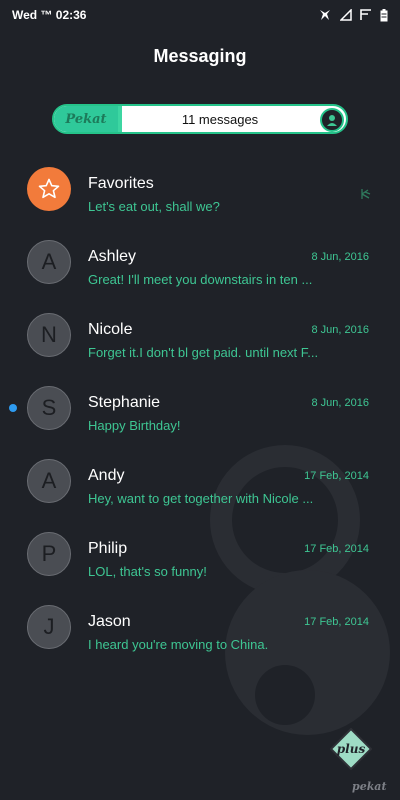 Image resolution: width=400 pixels, height=800 pixels. I want to click on message-preview: Let's eat out, shall we?, so click(154, 206).